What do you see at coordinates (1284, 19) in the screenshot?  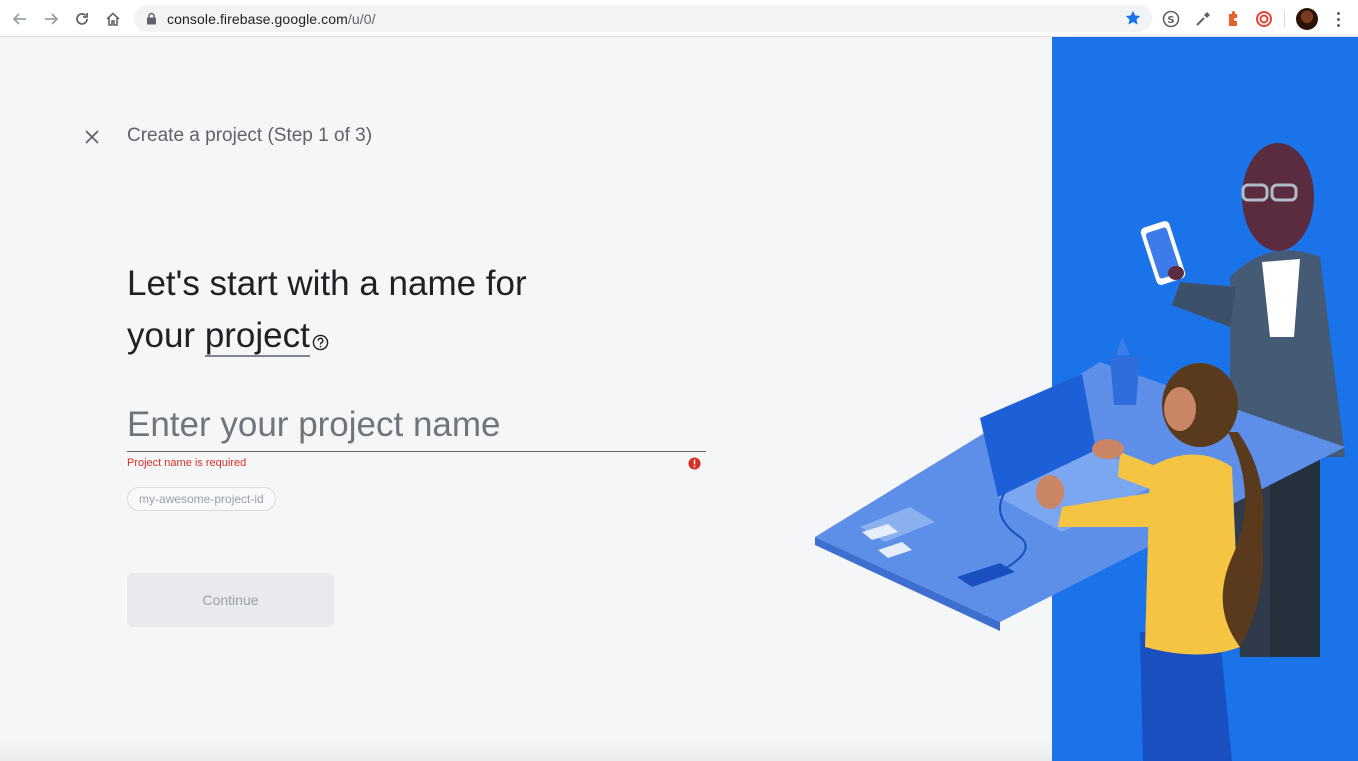 I see `toolbar-divider` at bounding box center [1284, 19].